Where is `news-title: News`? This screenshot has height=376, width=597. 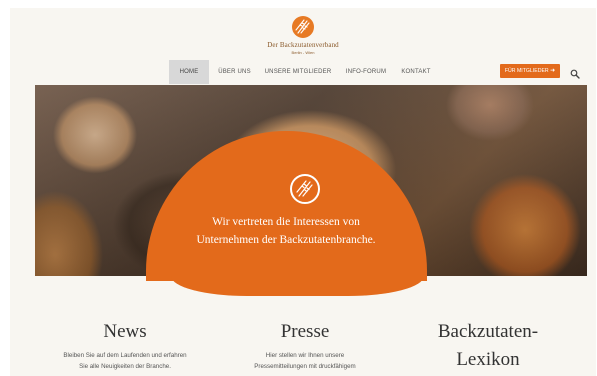 news-title: News is located at coordinates (125, 332).